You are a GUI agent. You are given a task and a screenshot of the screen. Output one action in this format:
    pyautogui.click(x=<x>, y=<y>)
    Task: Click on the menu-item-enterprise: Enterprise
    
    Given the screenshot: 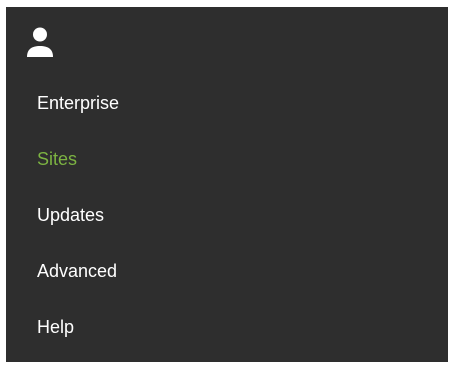 What is the action you would take?
    pyautogui.click(x=227, y=103)
    